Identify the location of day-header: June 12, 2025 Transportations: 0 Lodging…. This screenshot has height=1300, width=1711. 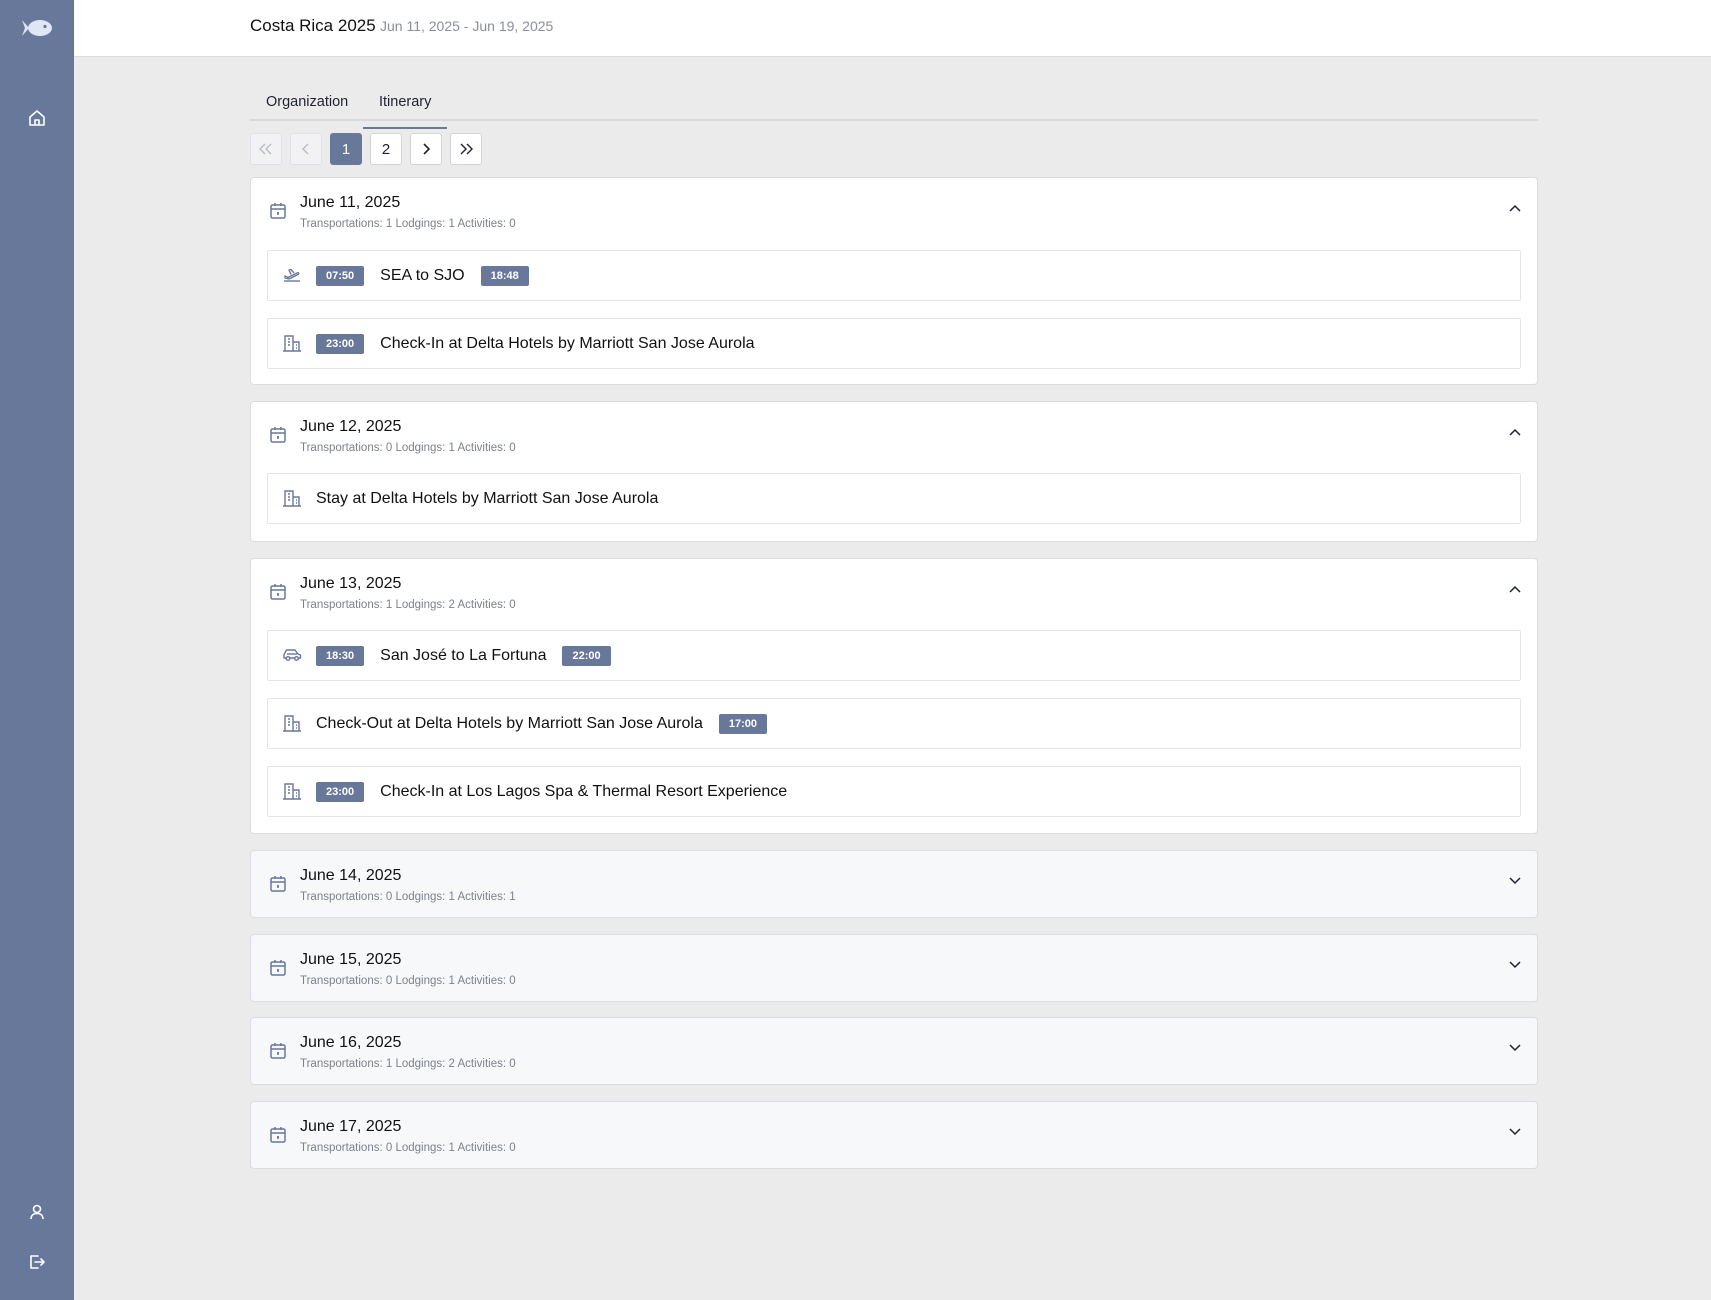
(894, 437).